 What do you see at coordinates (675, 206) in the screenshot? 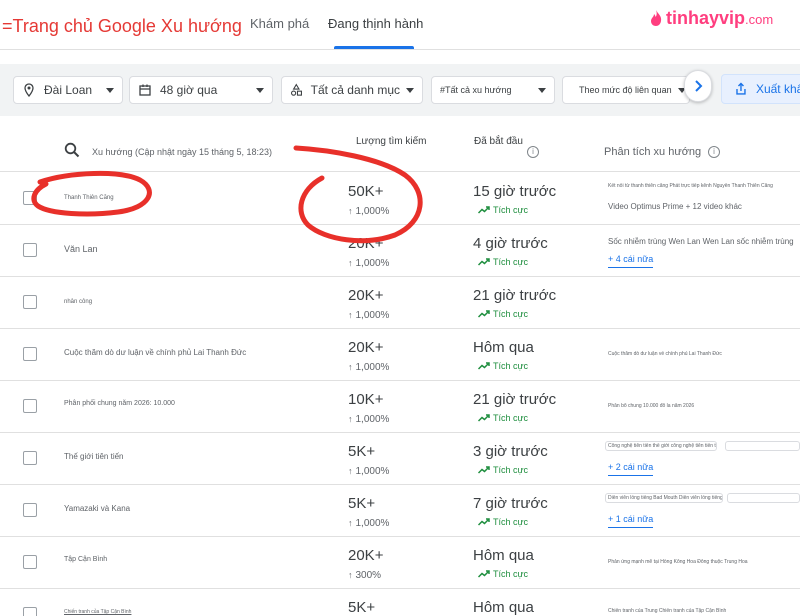
I see `breakdown-text: Video Optimus Prime + 12 video khác` at bounding box center [675, 206].